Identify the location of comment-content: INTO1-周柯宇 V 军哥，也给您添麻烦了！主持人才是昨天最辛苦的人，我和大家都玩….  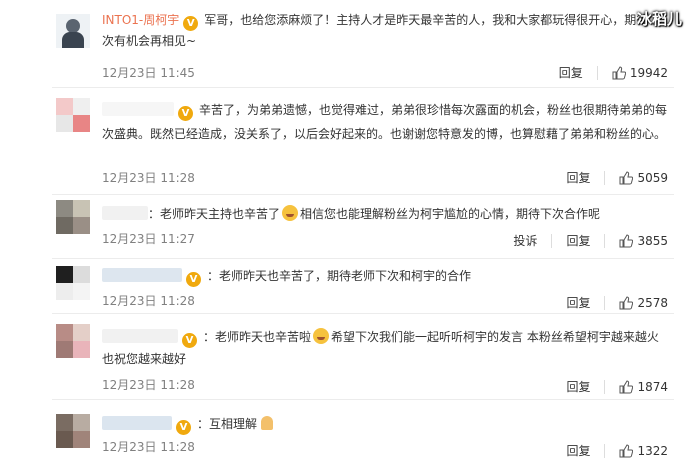
(386, 30).